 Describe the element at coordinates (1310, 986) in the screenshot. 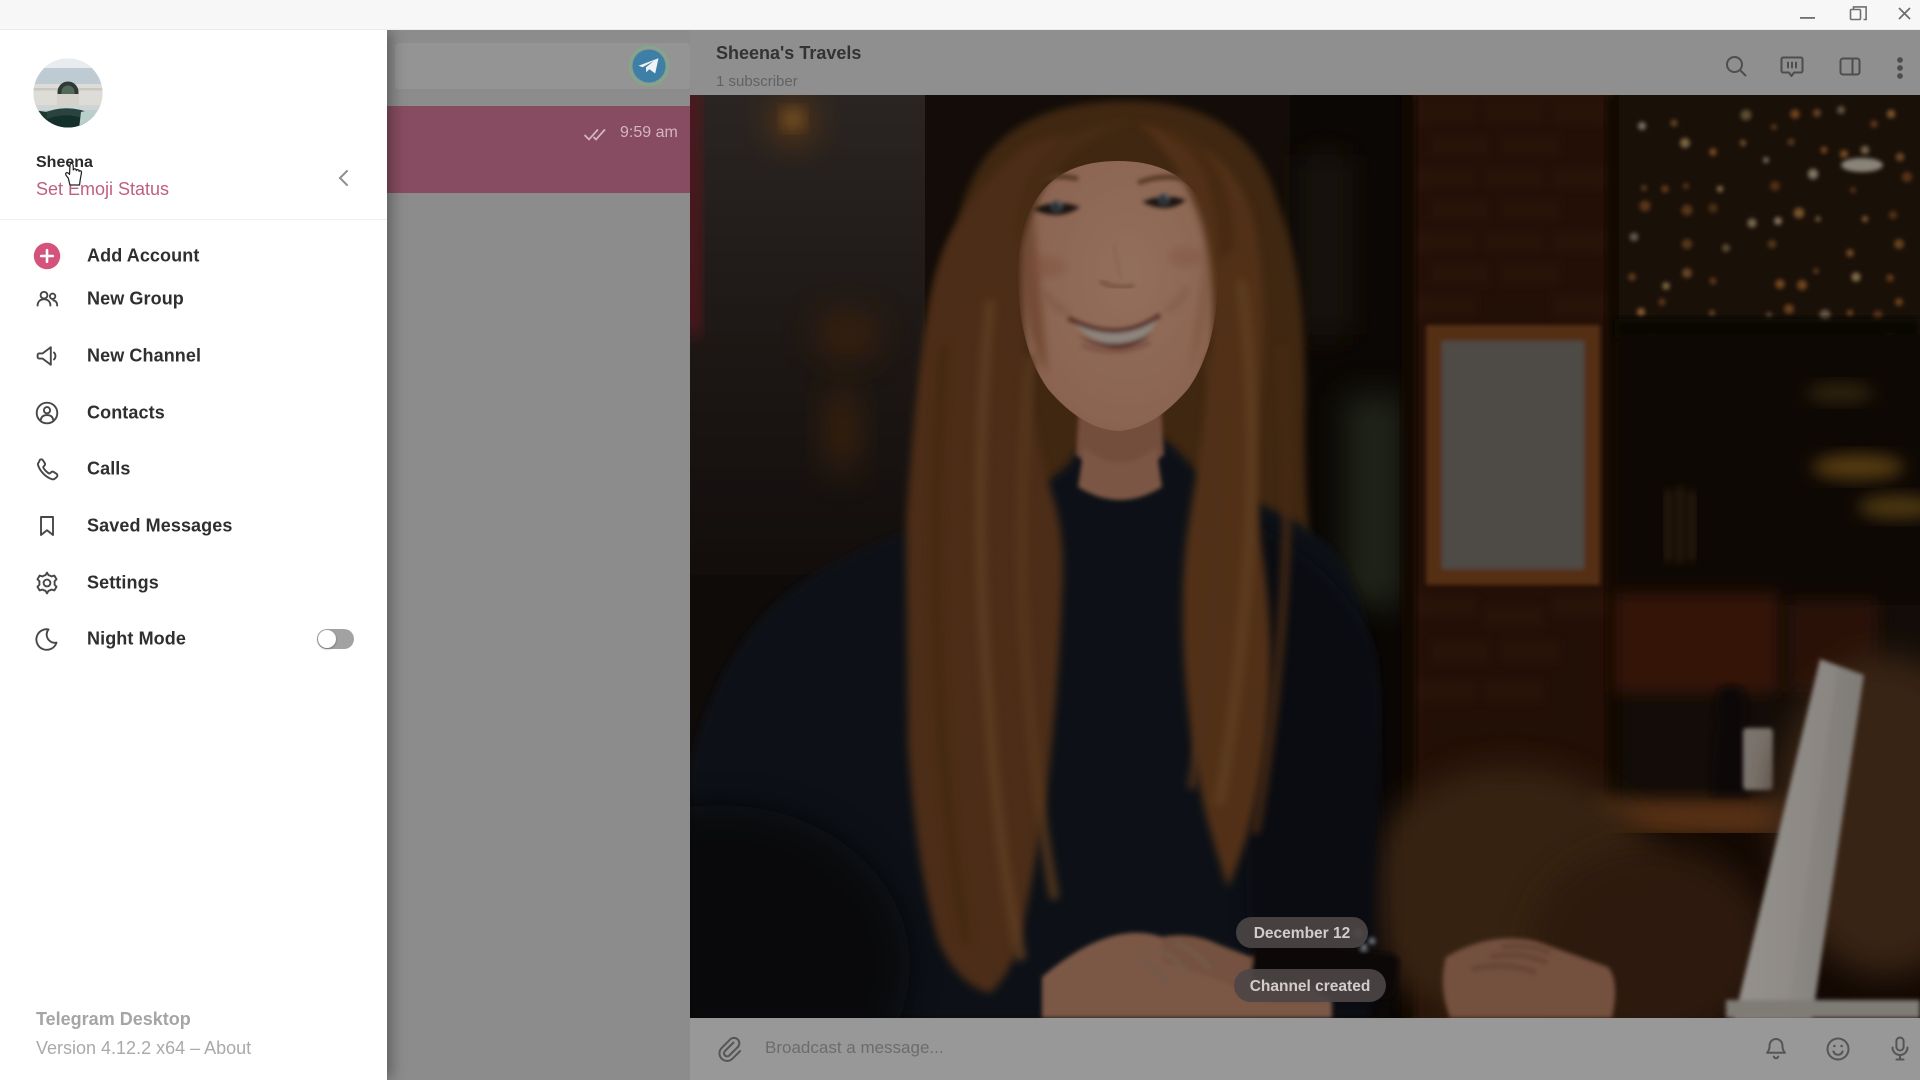

I see `svg-text: Channel created` at that location.